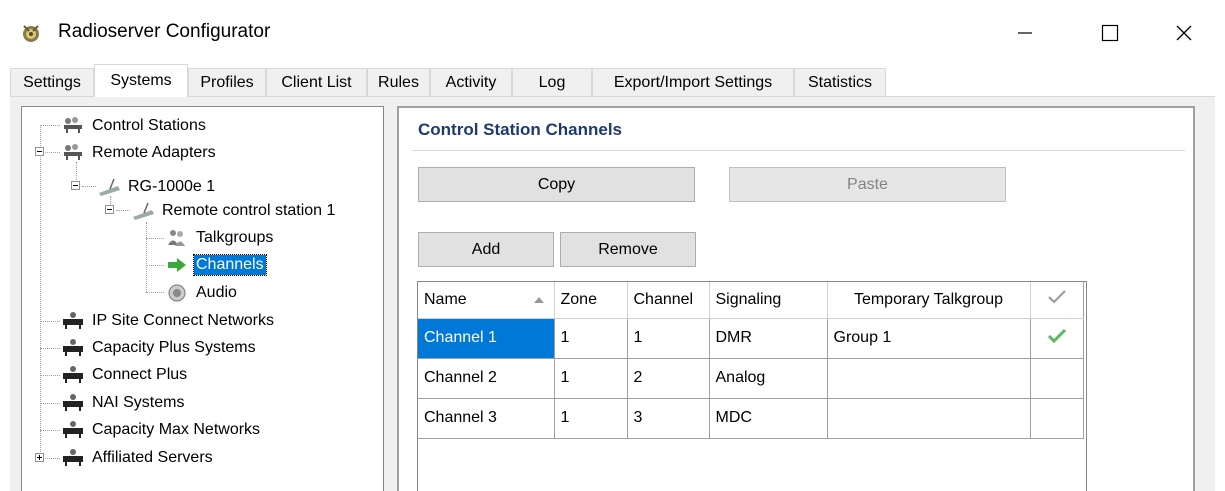 This screenshot has height=491, width=1225. I want to click on tree-item-channels: Channels, so click(215, 265).